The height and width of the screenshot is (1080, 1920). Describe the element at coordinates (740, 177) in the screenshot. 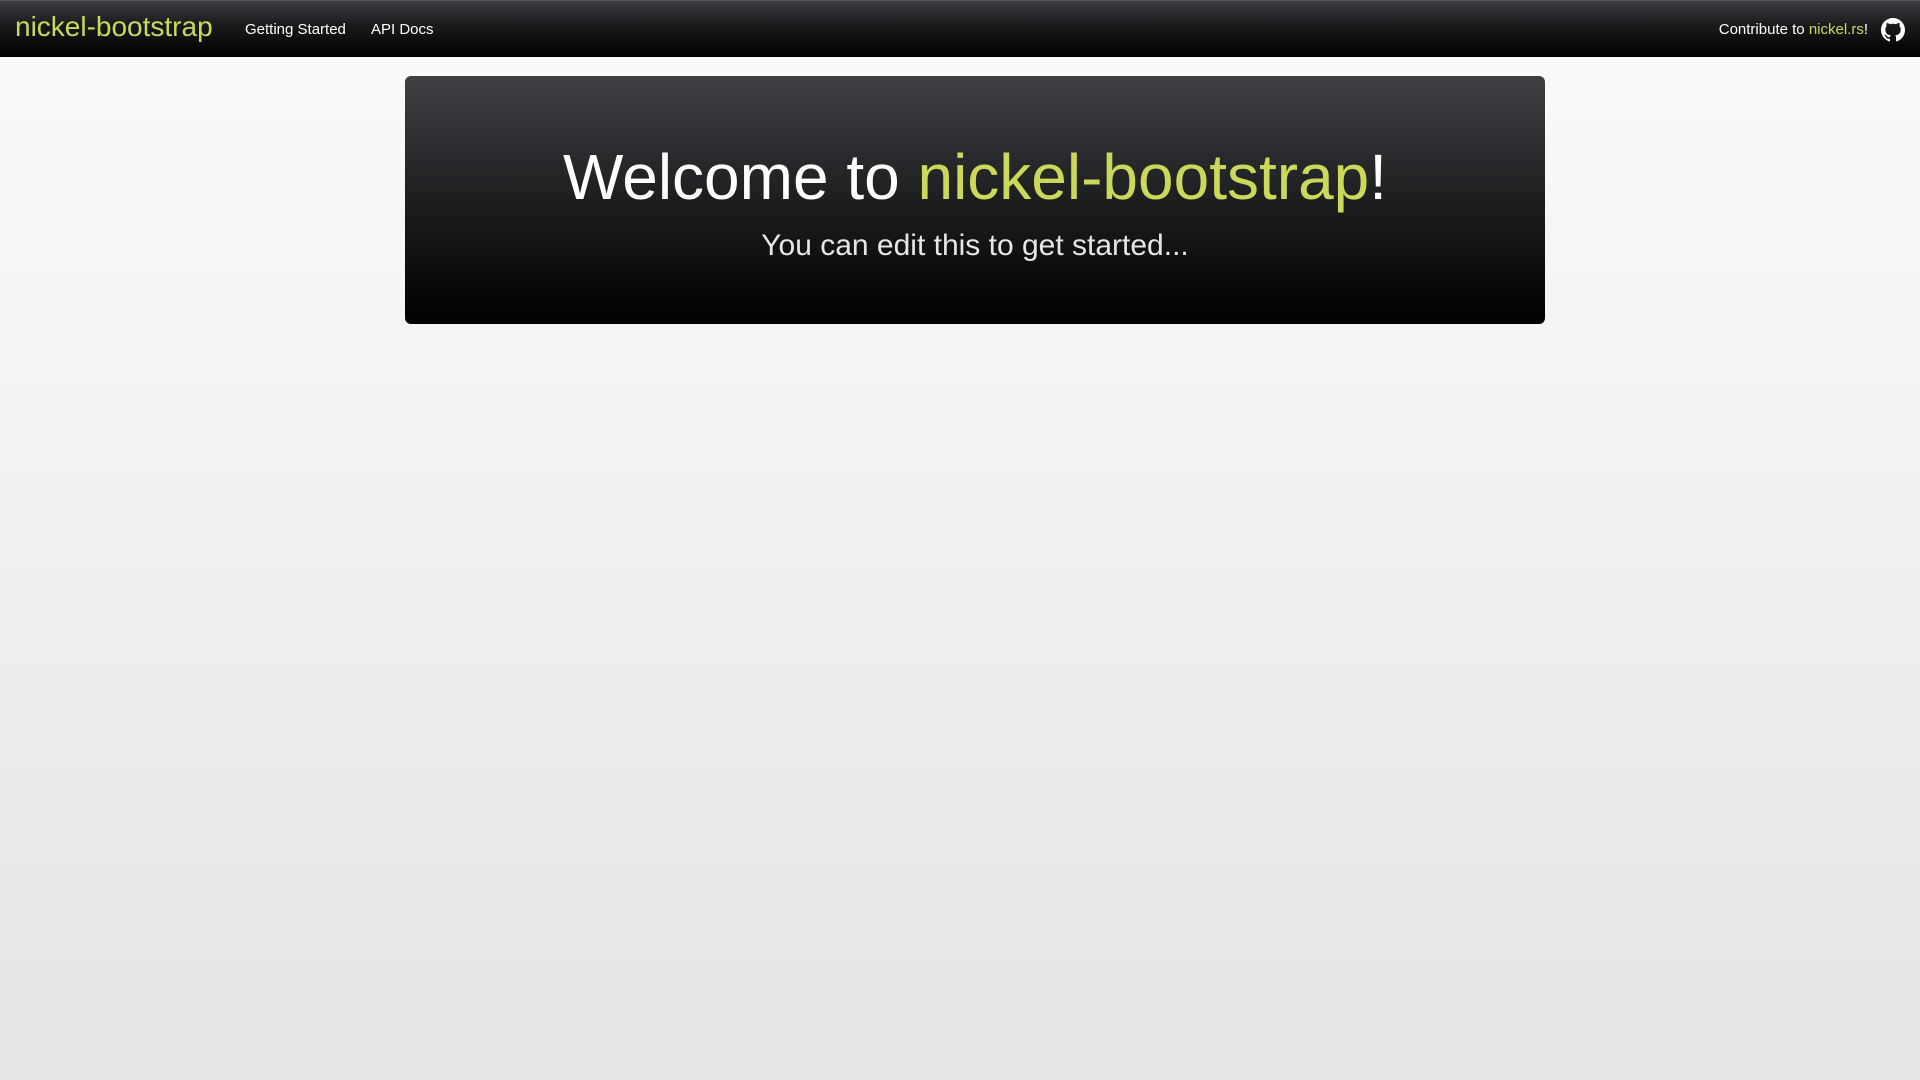

I see `title-prefix: Welcome to` at that location.